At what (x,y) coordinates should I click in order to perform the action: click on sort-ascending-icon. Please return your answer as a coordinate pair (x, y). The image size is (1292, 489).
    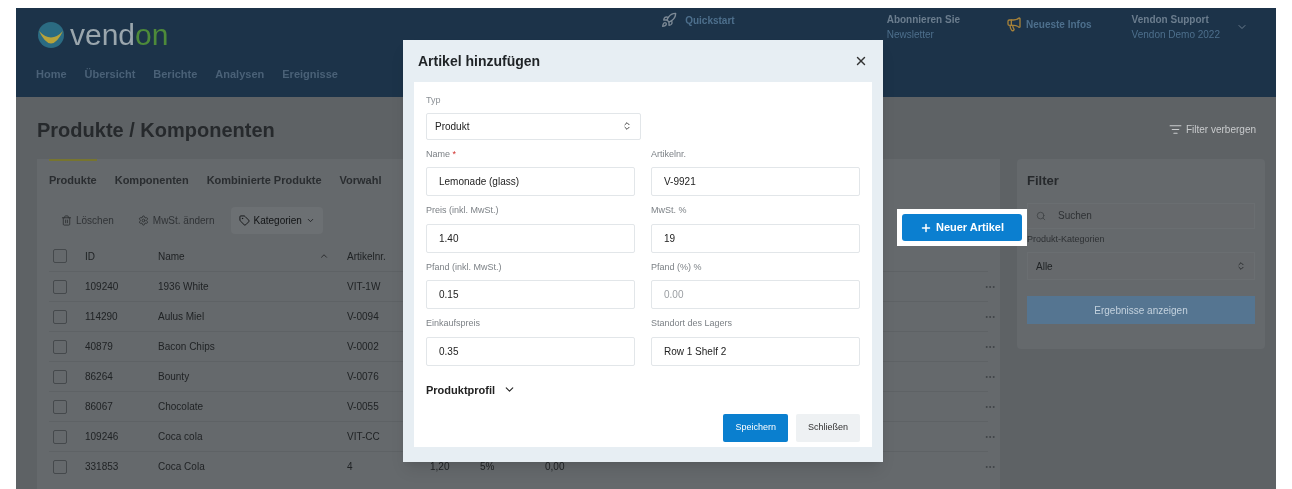
    Looking at the image, I should click on (324, 256).